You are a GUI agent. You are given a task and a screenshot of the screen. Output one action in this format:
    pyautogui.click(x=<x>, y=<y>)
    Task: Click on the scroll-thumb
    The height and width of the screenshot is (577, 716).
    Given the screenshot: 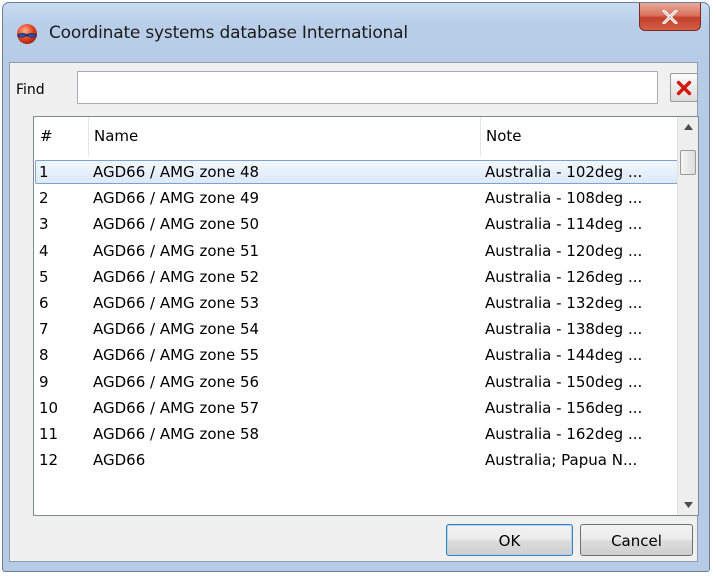 What is the action you would take?
    pyautogui.click(x=688, y=162)
    